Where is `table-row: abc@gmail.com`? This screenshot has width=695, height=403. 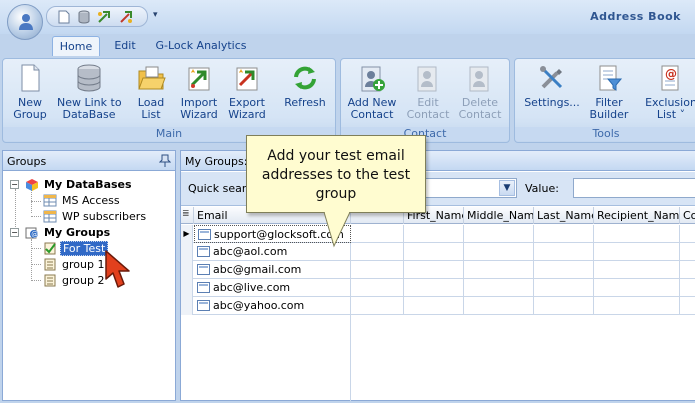 table-row: abc@gmail.com is located at coordinates (438, 270).